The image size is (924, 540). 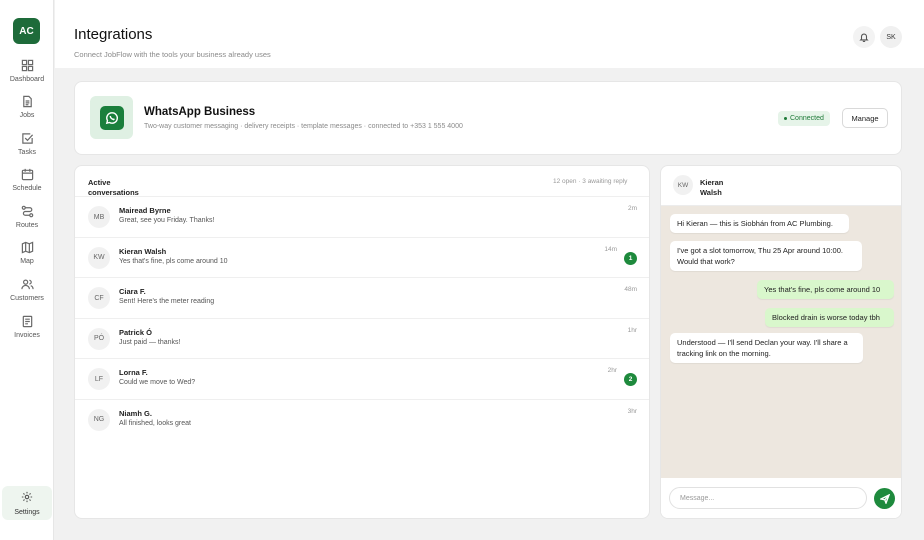 What do you see at coordinates (630, 258) in the screenshot?
I see `unread-count-badge: 1` at bounding box center [630, 258].